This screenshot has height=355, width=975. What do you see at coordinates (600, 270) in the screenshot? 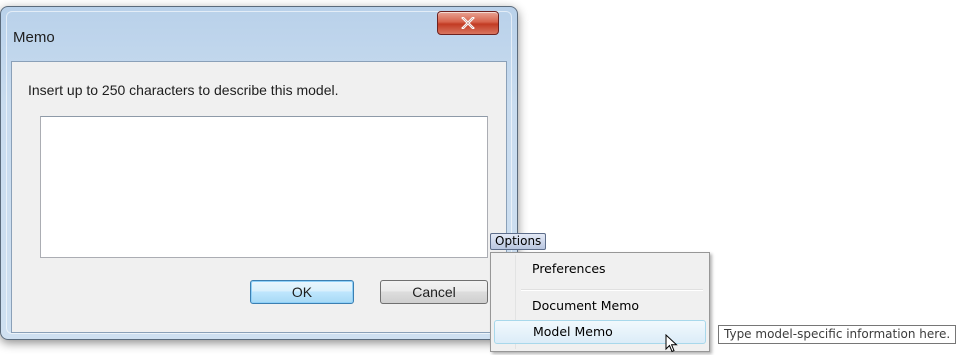
I see `menu-item-preferences: Preferences` at bounding box center [600, 270].